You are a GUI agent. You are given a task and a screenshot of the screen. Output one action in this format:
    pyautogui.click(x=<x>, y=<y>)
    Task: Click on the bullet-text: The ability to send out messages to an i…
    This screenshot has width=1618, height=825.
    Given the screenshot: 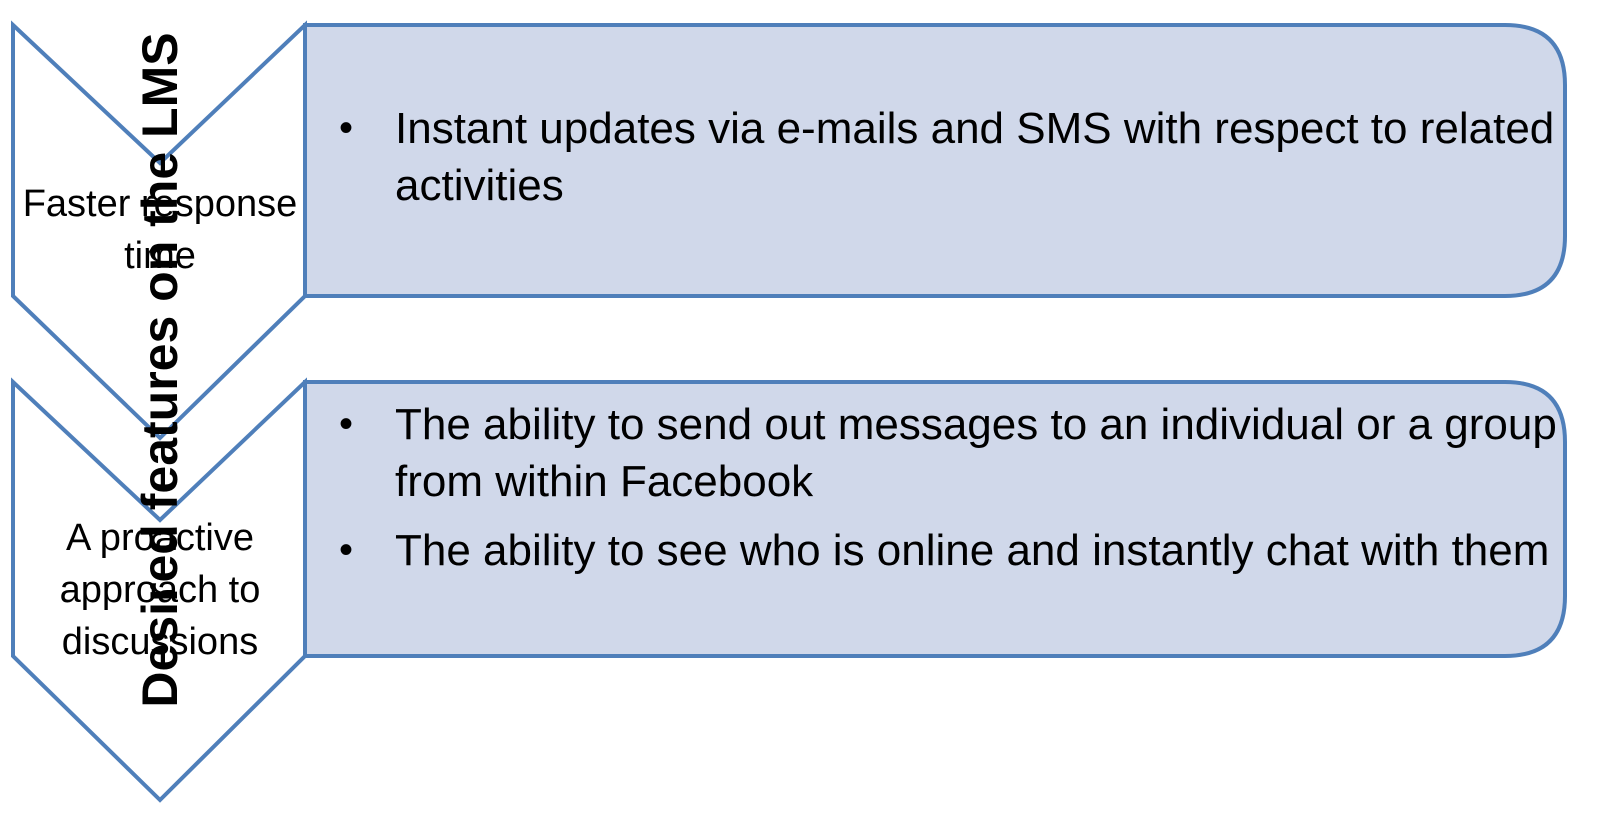 What is the action you would take?
    pyautogui.click(x=976, y=453)
    